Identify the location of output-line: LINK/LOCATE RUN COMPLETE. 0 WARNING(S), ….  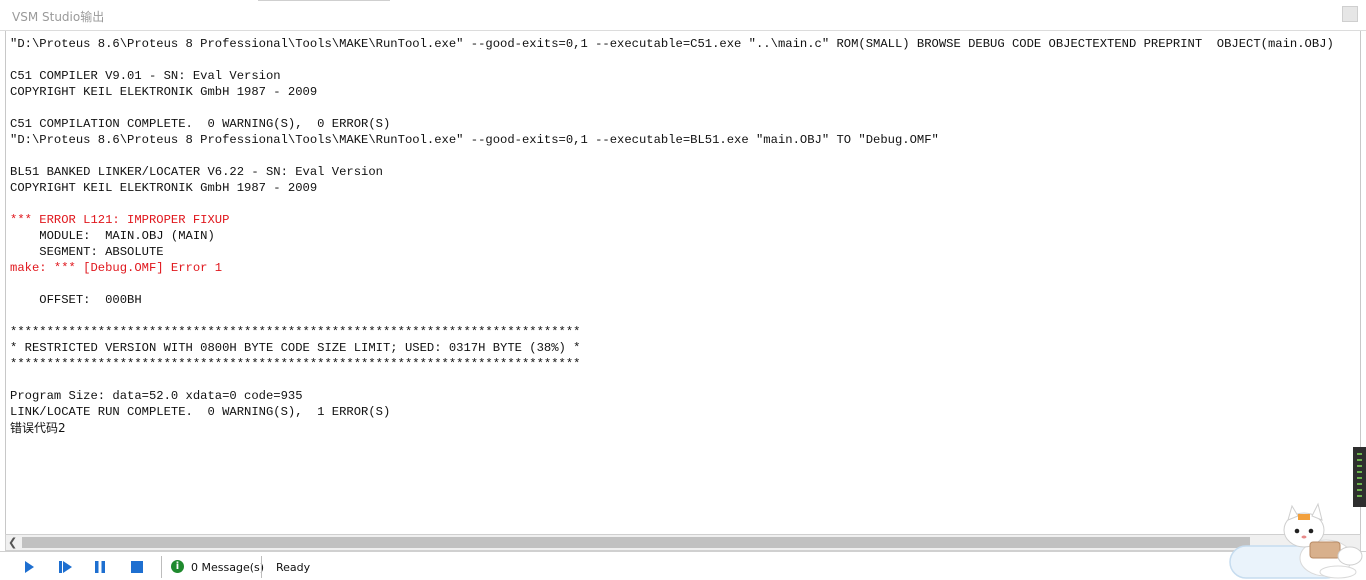
(200, 412).